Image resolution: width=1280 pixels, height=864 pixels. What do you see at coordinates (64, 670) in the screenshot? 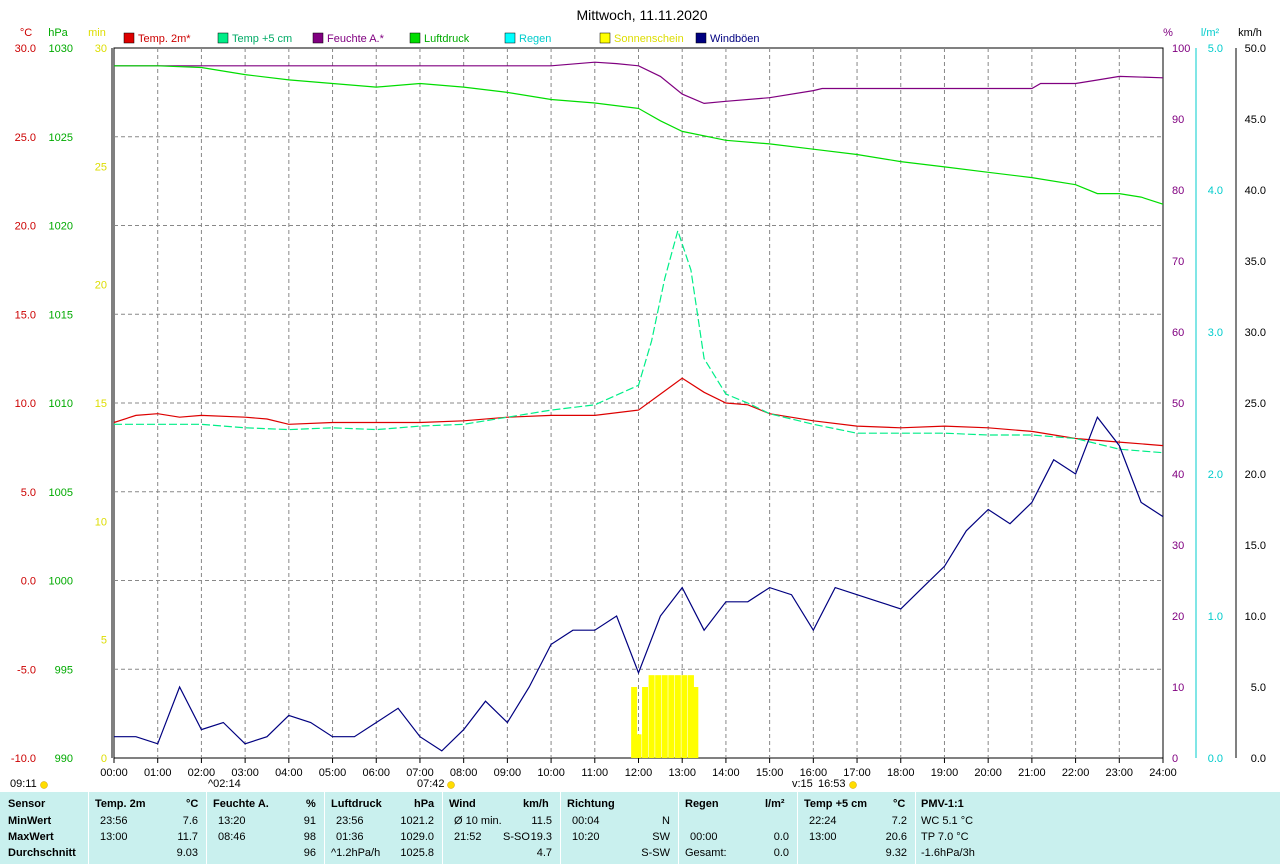
I see `pressure-tick-label: 995` at bounding box center [64, 670].